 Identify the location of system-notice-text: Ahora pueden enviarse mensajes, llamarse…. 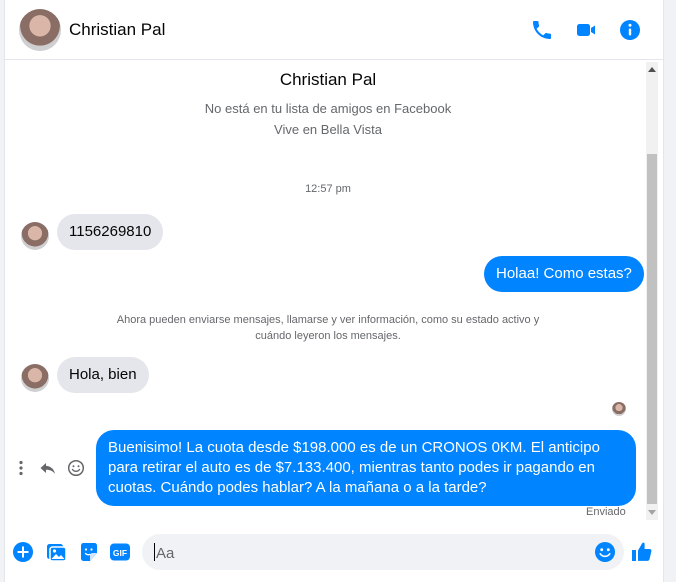
(328, 328).